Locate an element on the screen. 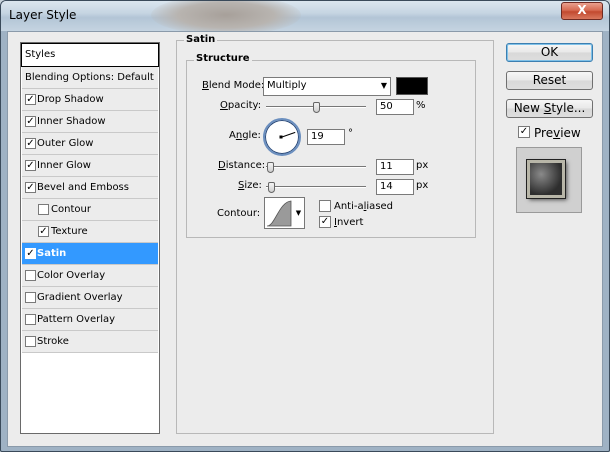  styles-item-bevel-and-emboss: ✓ Bevel and Emboss is located at coordinates (90, 188).